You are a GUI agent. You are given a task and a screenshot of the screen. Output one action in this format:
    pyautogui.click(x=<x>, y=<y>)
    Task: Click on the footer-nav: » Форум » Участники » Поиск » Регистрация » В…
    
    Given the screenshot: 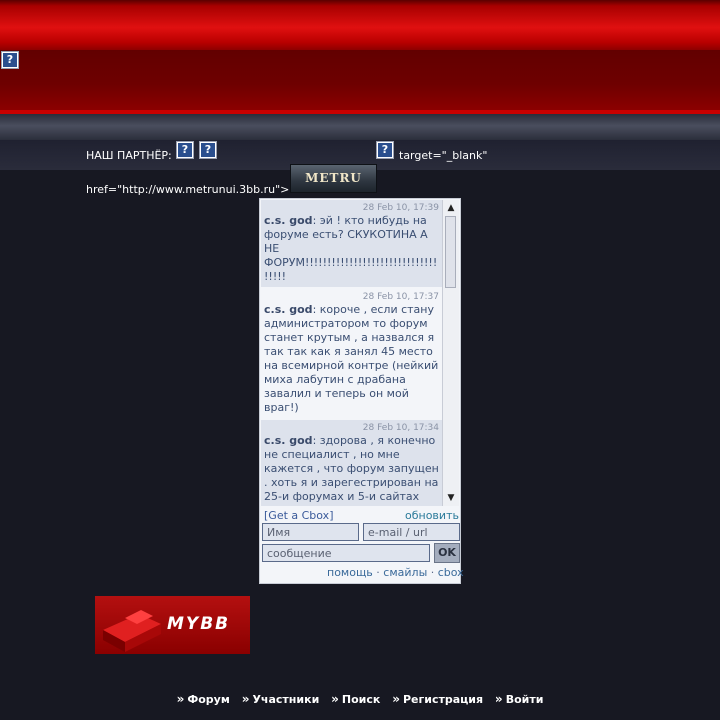 What is the action you would take?
    pyautogui.click(x=360, y=699)
    